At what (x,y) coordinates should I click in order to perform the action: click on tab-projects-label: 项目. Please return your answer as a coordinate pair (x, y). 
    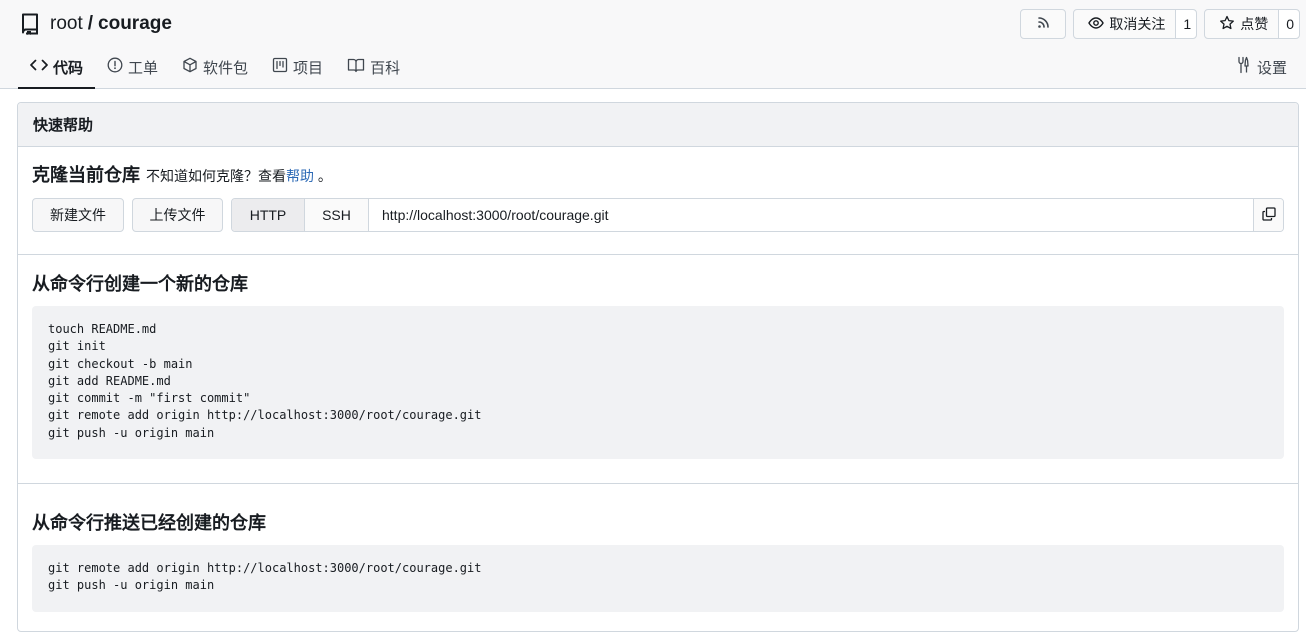
    Looking at the image, I should click on (308, 68).